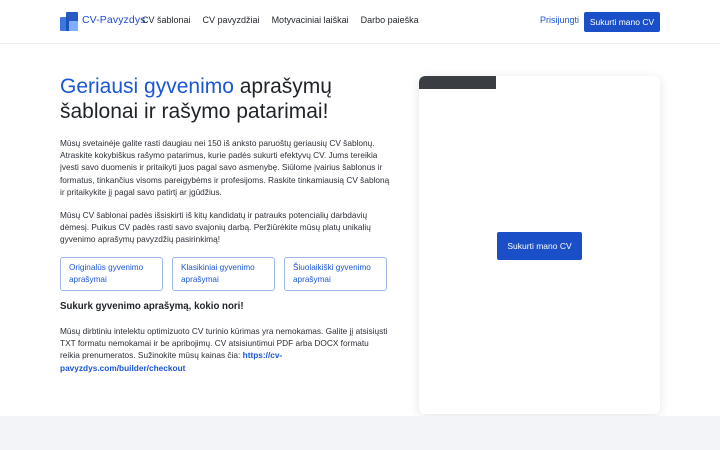 This screenshot has width=720, height=450. I want to click on nav-item-cv-templates: CV šablonai, so click(166, 20).